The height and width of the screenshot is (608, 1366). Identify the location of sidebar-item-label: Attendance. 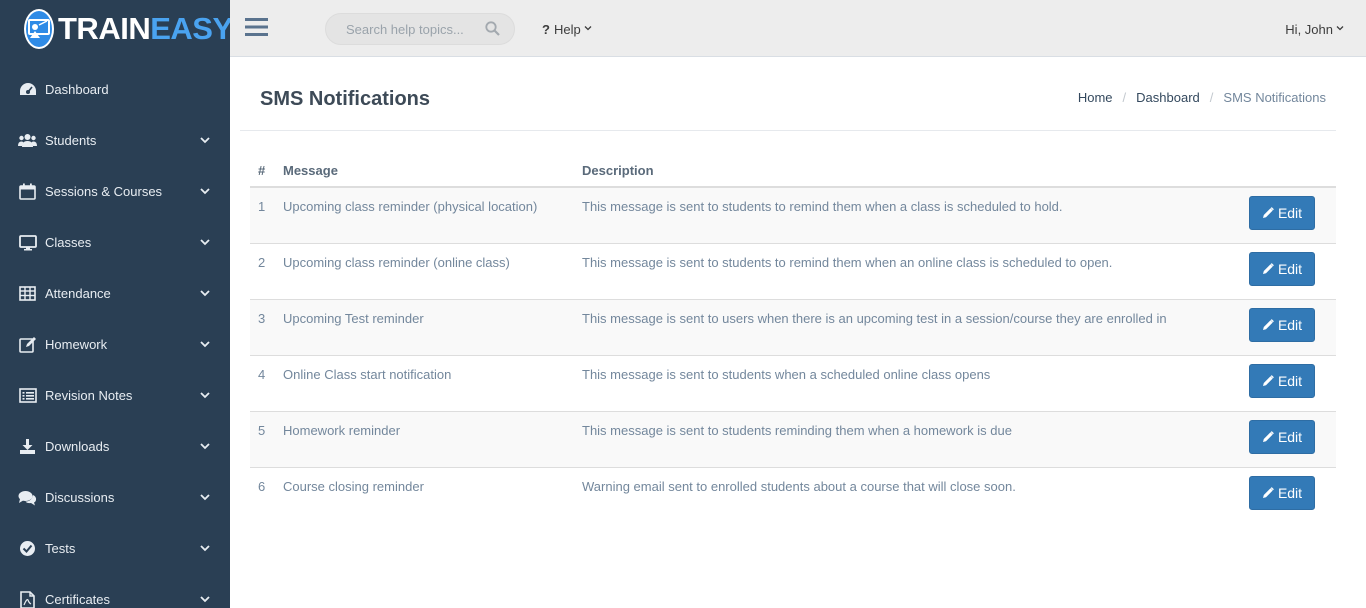
(78, 293).